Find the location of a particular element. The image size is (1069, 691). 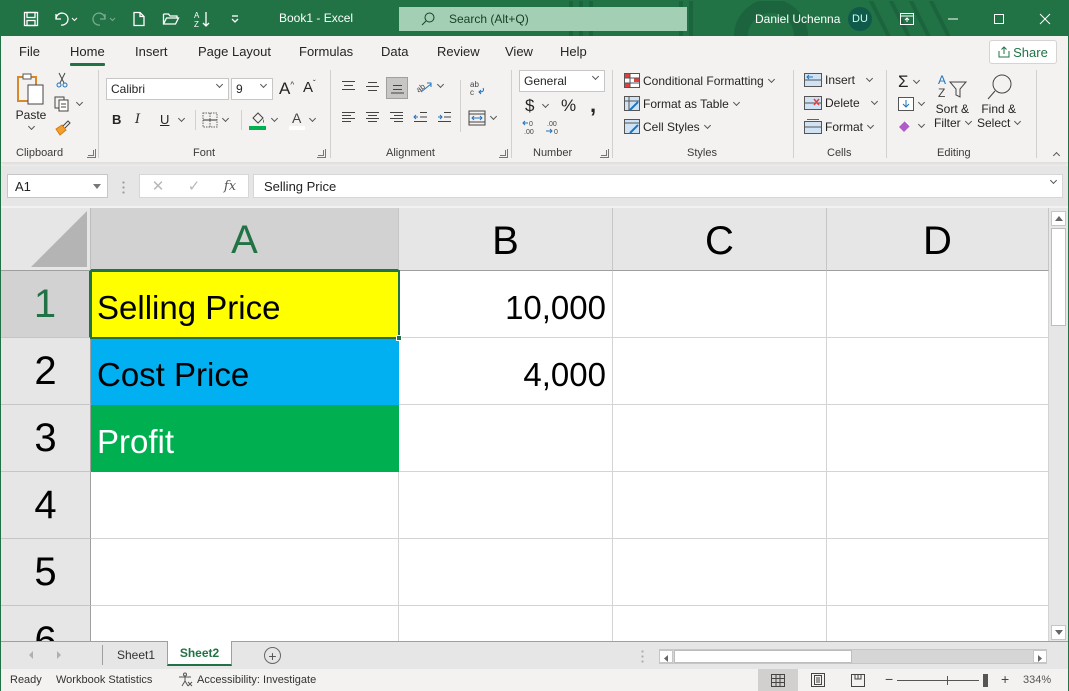

undo-button is located at coordinates (66, 19).